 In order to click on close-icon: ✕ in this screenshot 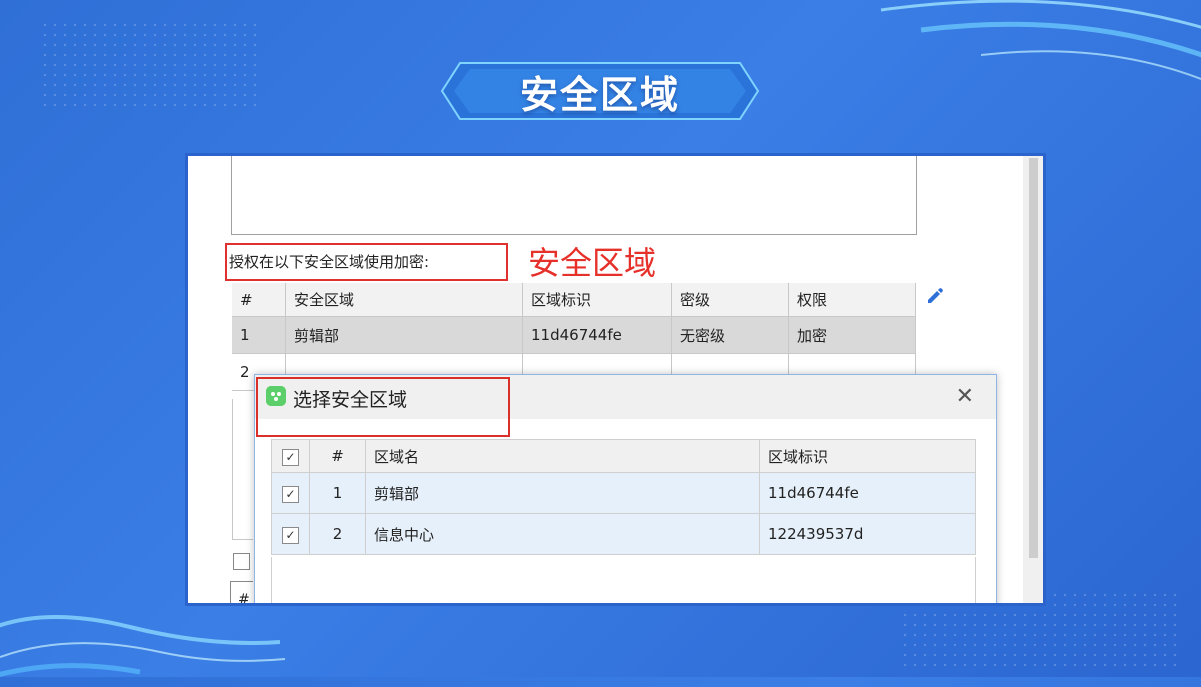, I will do `click(965, 396)`.